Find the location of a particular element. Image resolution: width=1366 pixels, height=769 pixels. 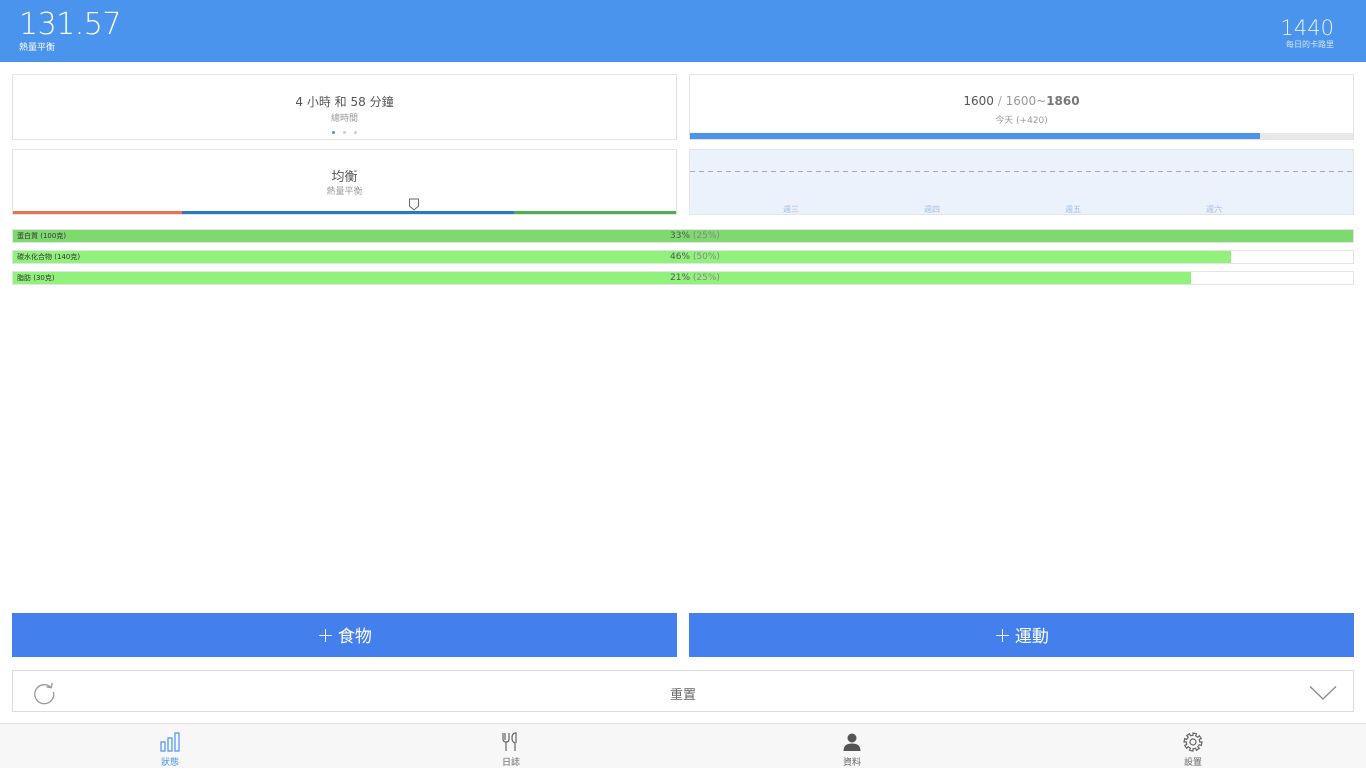

balance-card: 均衡 熱量平衡 is located at coordinates (344, 182).